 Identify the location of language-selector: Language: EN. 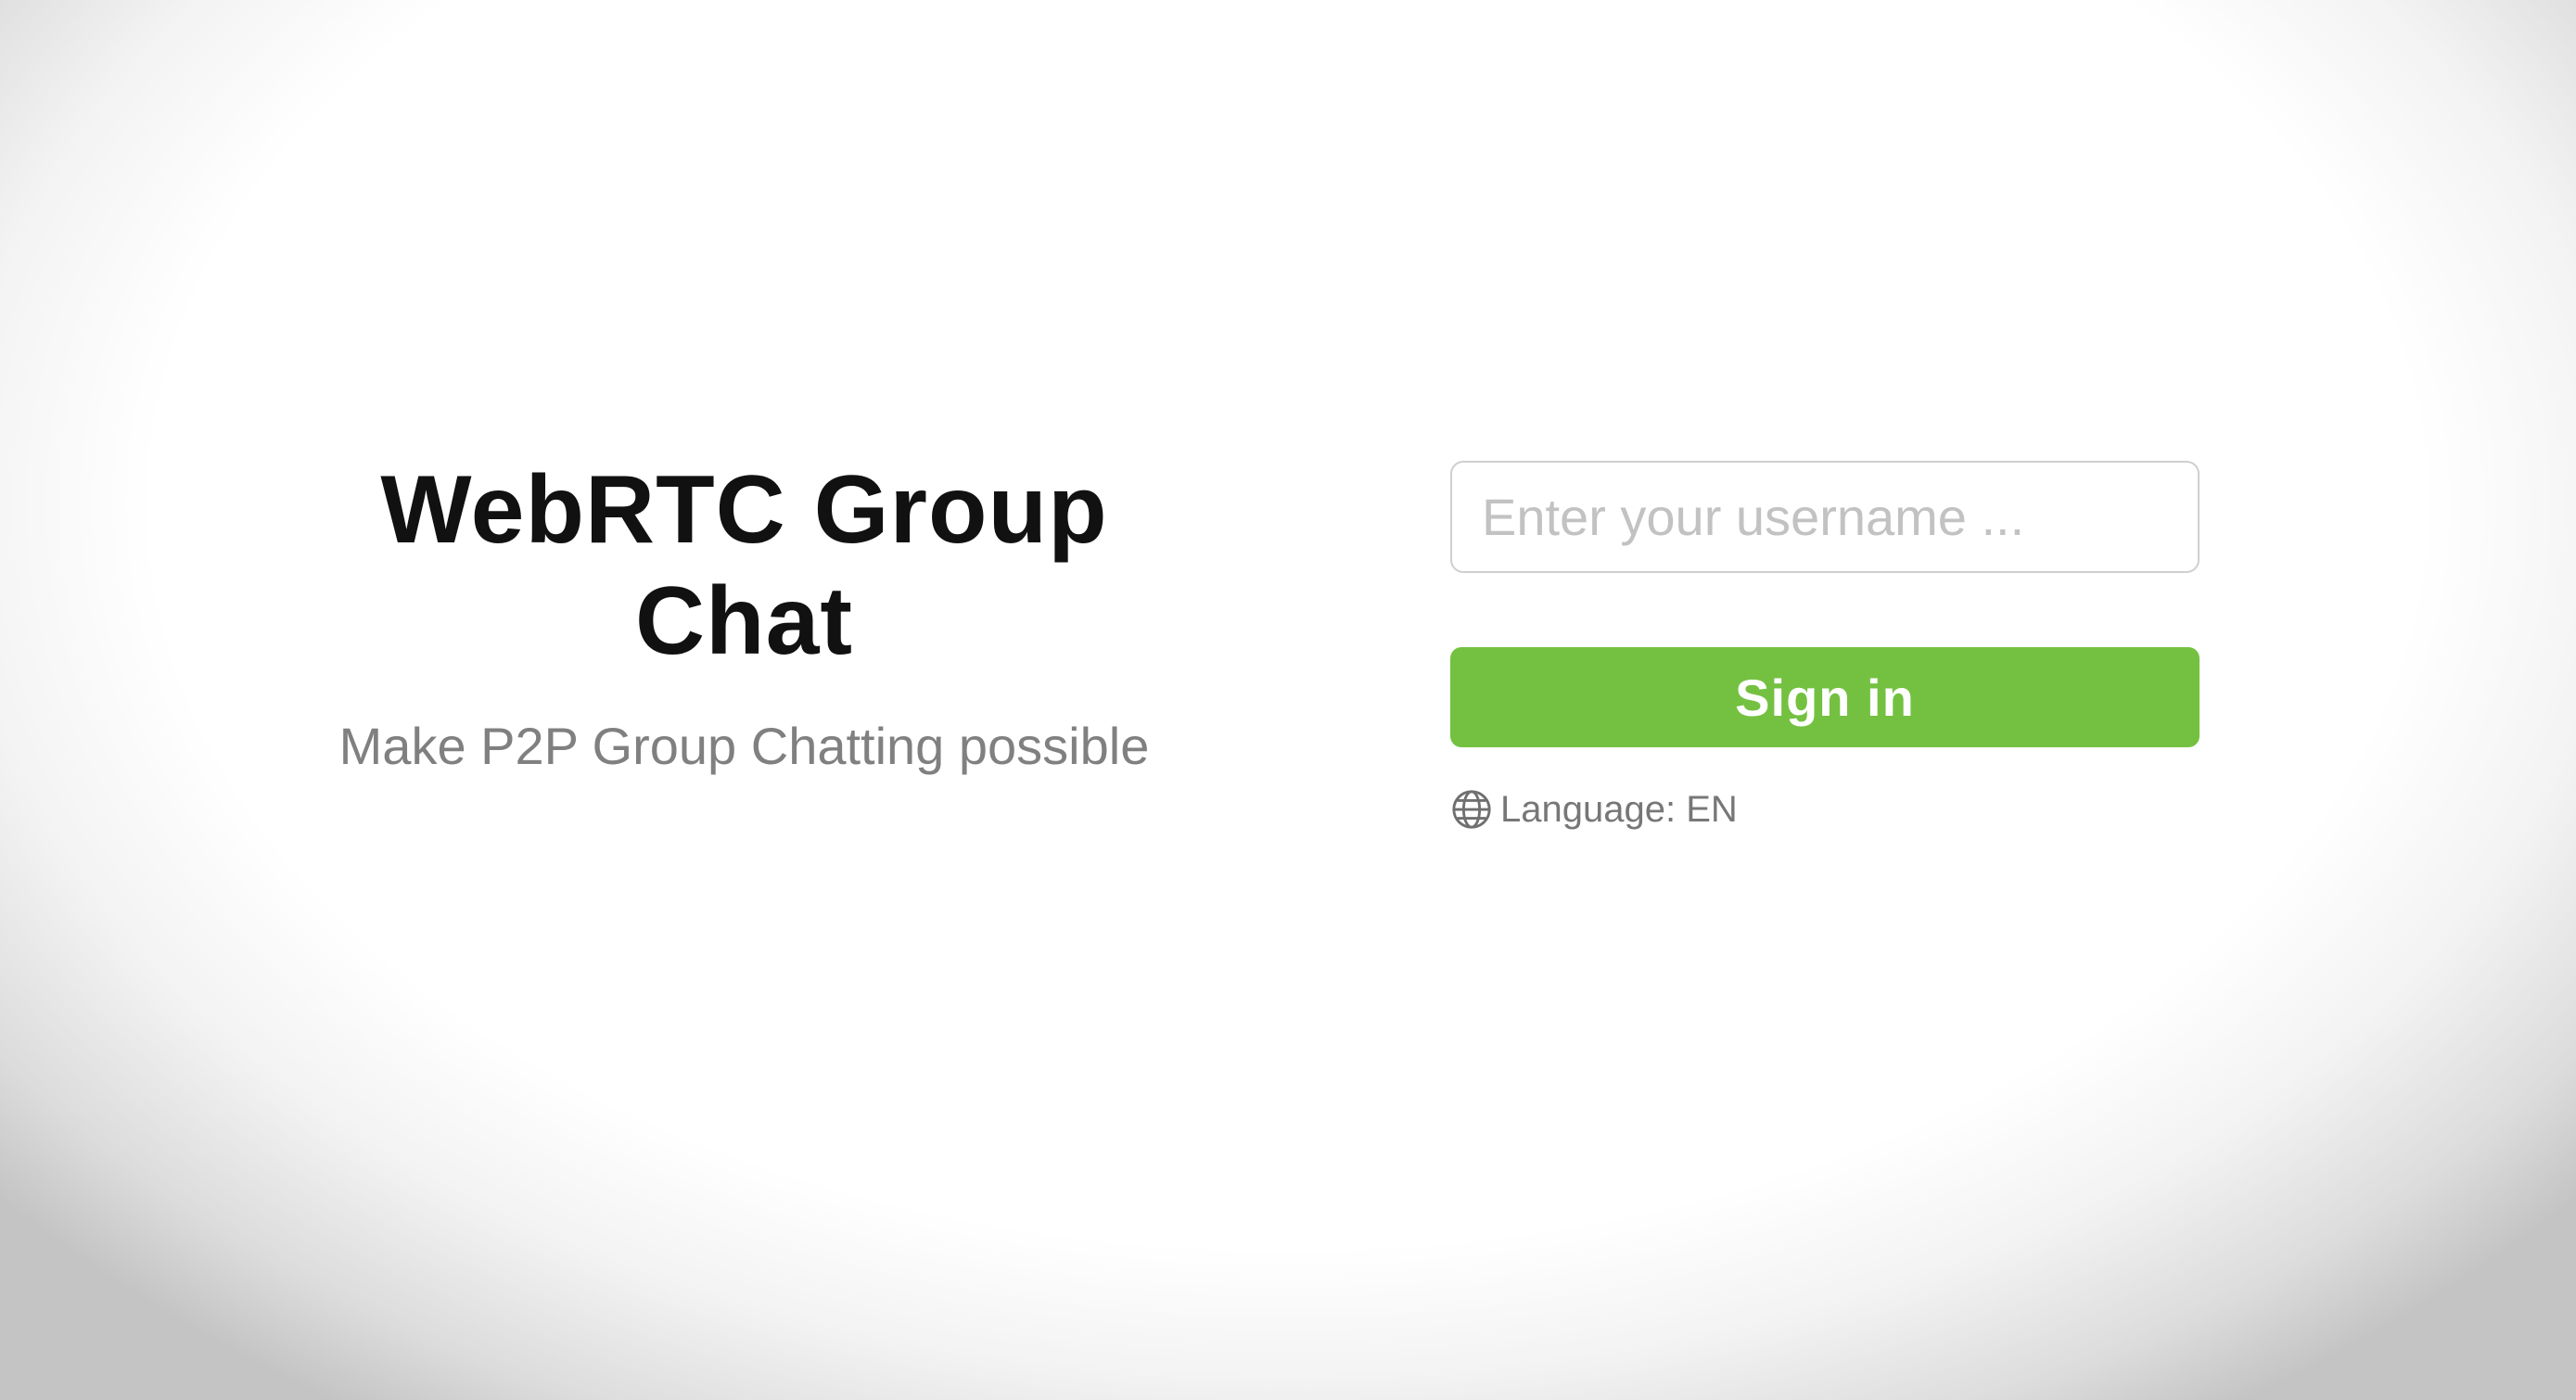
(1825, 809).